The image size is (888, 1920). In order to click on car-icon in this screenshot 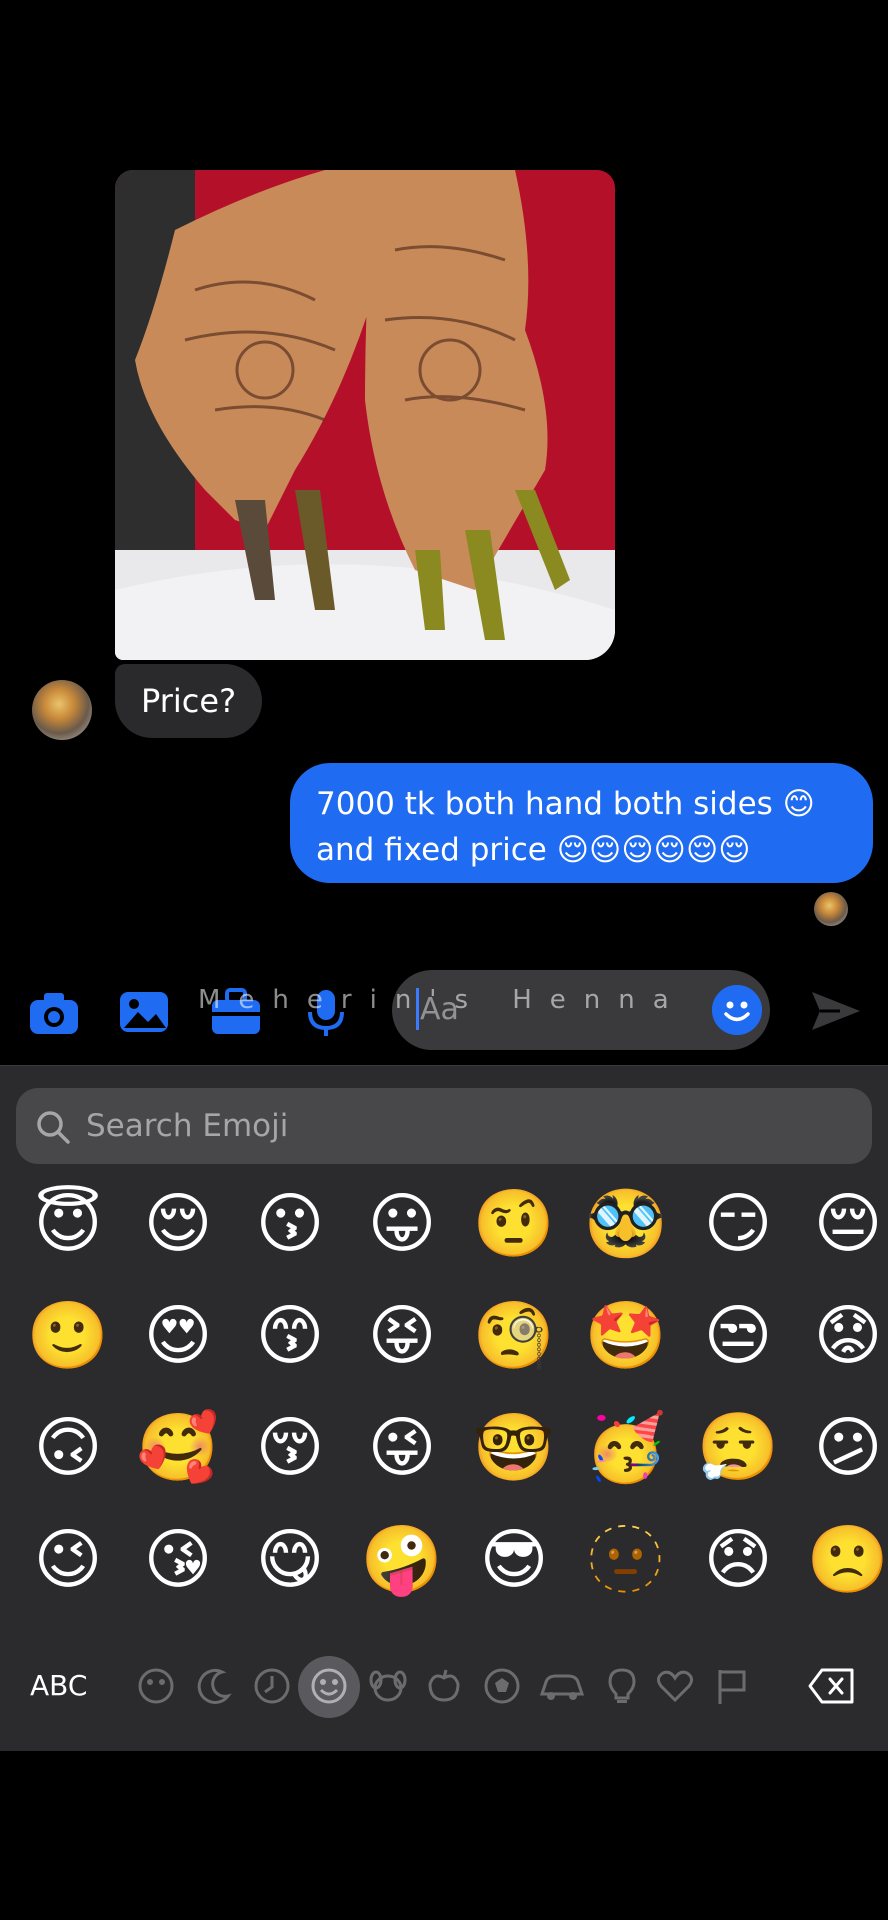, I will do `click(562, 1686)`.